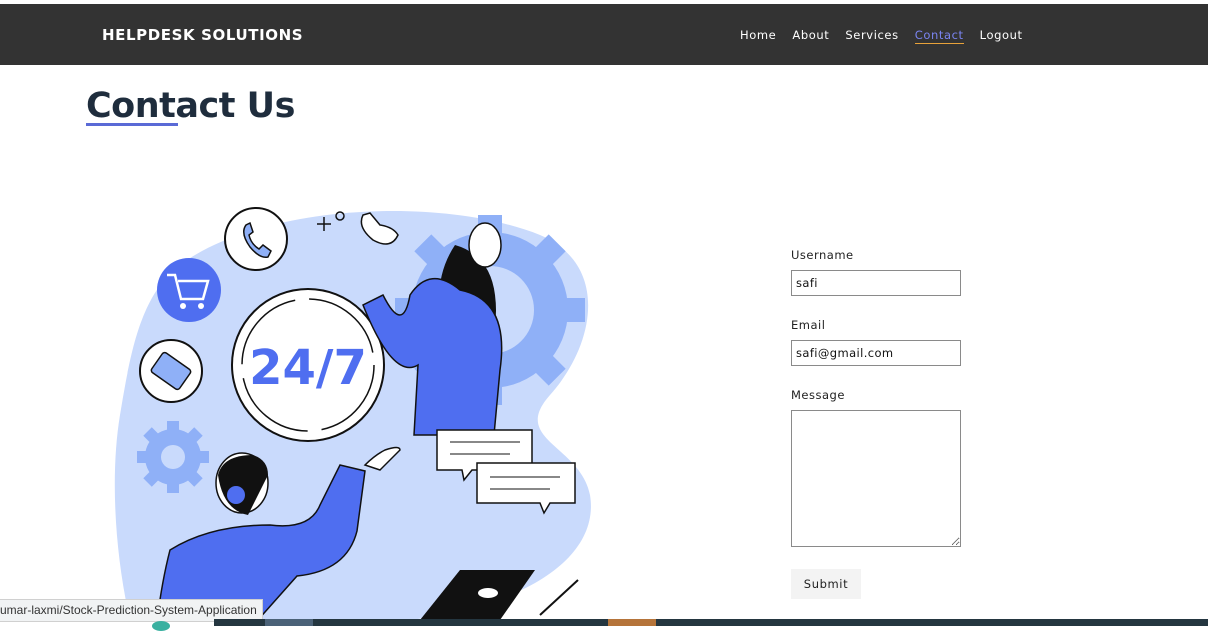 This screenshot has height=631, width=1208. I want to click on message-label: Message, so click(818, 395).